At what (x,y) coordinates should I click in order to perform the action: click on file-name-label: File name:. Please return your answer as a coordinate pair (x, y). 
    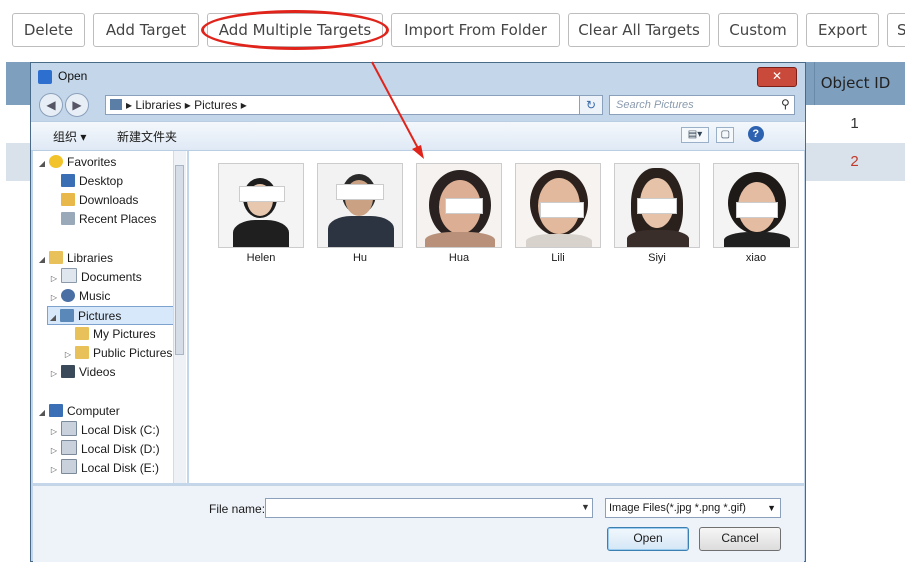
    Looking at the image, I should click on (237, 509).